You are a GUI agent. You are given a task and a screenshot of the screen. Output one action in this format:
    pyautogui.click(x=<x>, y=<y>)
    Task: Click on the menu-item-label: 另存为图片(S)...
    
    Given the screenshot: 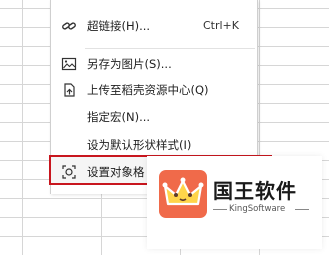 What is the action you would take?
    pyautogui.click(x=129, y=64)
    